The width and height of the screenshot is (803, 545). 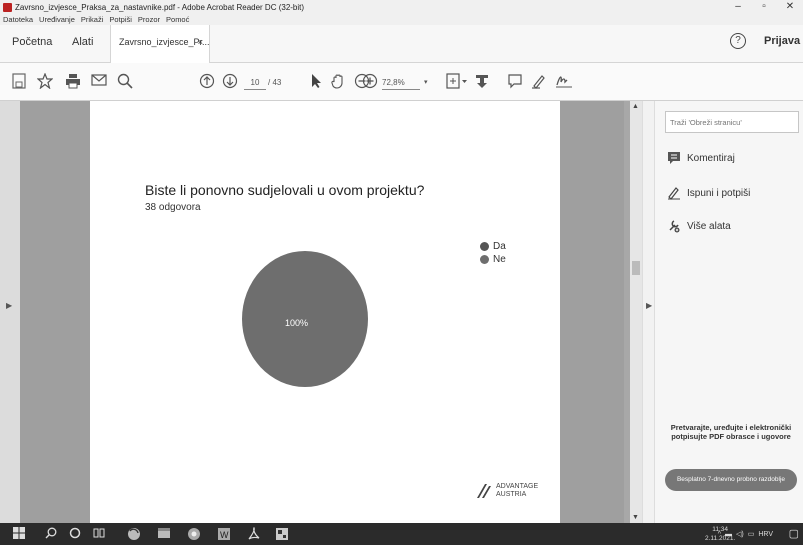 I want to click on tool-comment: Komentiraj, so click(x=701, y=158).